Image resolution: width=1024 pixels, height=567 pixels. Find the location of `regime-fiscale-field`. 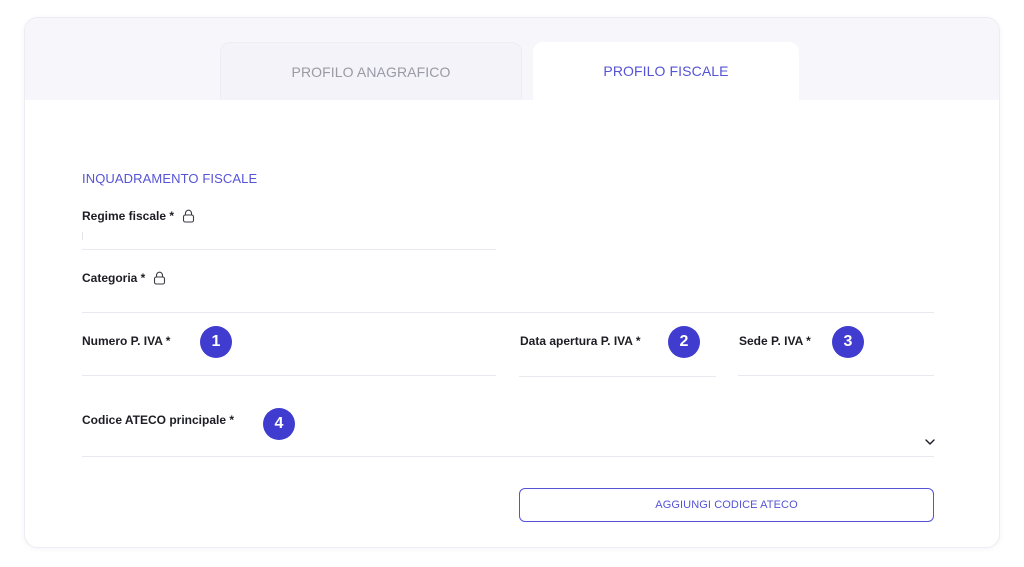

regime-fiscale-field is located at coordinates (289, 249).